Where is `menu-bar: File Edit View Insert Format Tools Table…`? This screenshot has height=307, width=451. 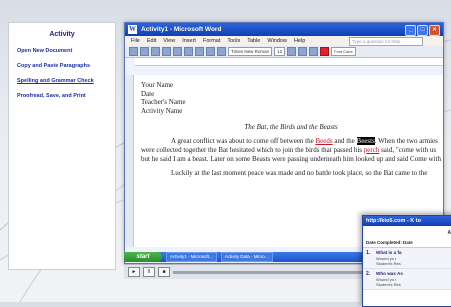
menu-bar: File Edit View Insert Format Tools Table… is located at coordinates (284, 41).